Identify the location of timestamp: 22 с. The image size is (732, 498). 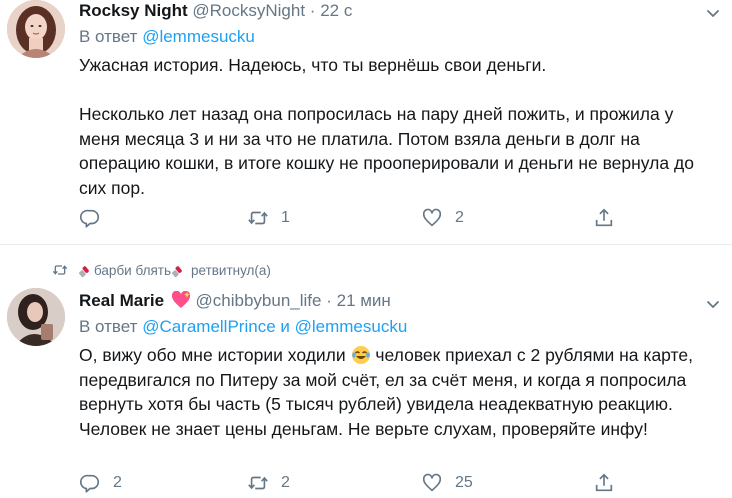
(336, 10).